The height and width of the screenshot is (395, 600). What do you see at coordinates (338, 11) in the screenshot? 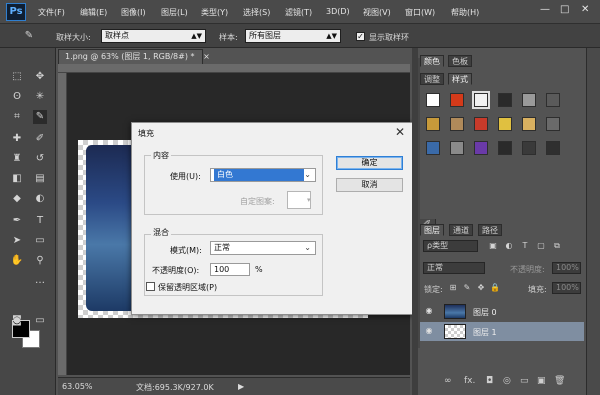
I see `menu-3d: 3D(D)` at bounding box center [338, 11].